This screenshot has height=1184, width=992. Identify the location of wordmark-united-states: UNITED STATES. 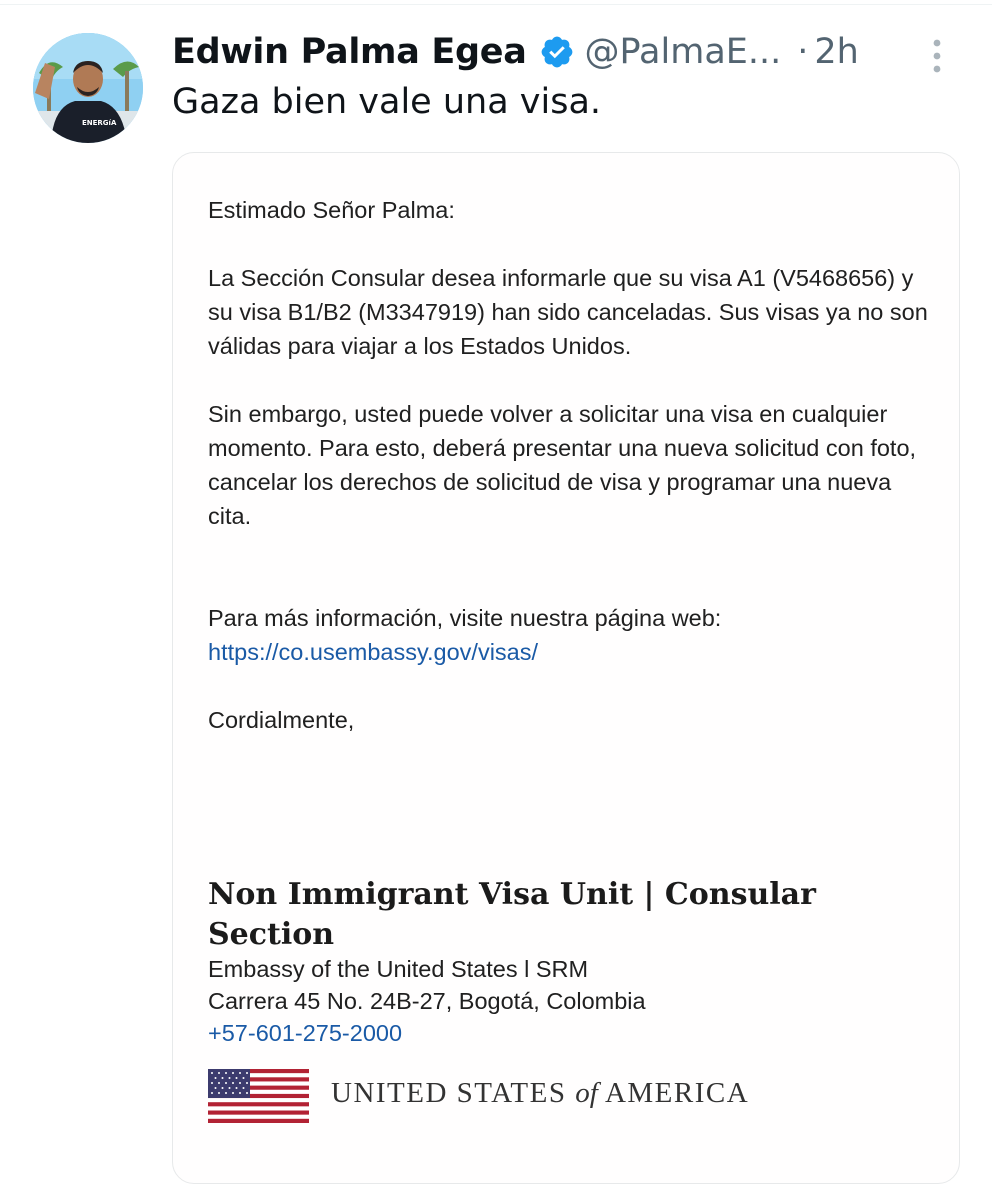
(453, 1093).